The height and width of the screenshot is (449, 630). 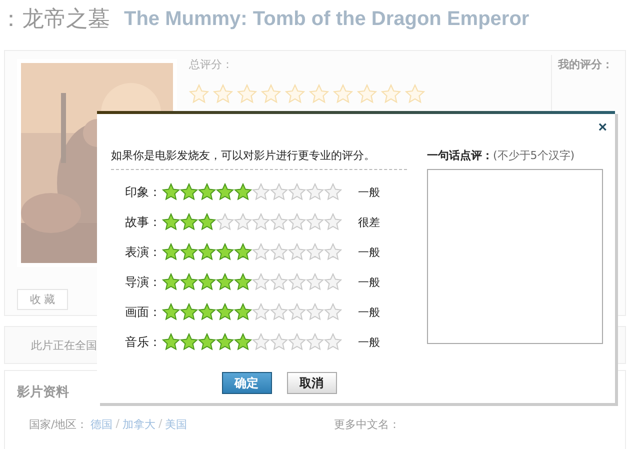 I want to click on country-link: 美国, so click(x=176, y=424).